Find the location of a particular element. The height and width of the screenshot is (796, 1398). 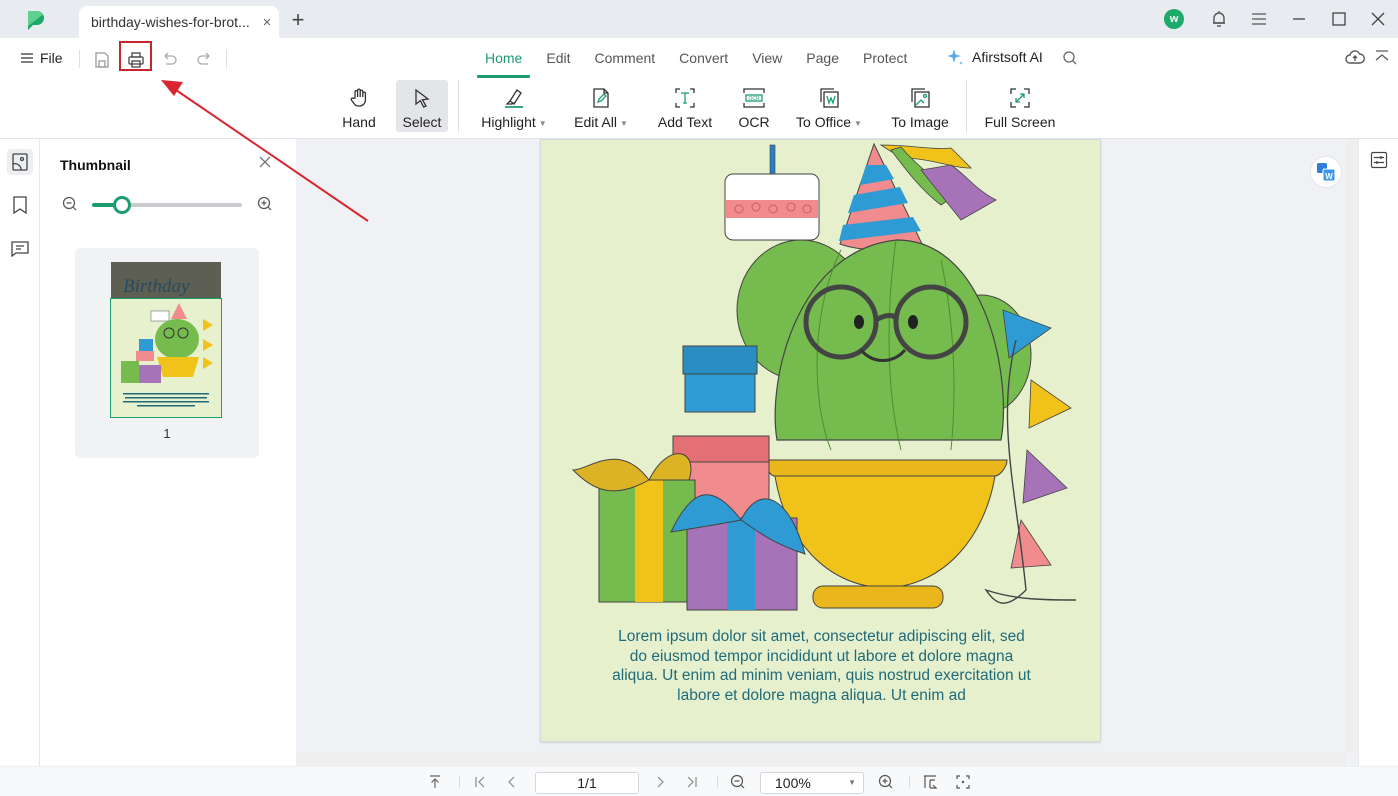

bookmark-panel-button is located at coordinates (20, 205).